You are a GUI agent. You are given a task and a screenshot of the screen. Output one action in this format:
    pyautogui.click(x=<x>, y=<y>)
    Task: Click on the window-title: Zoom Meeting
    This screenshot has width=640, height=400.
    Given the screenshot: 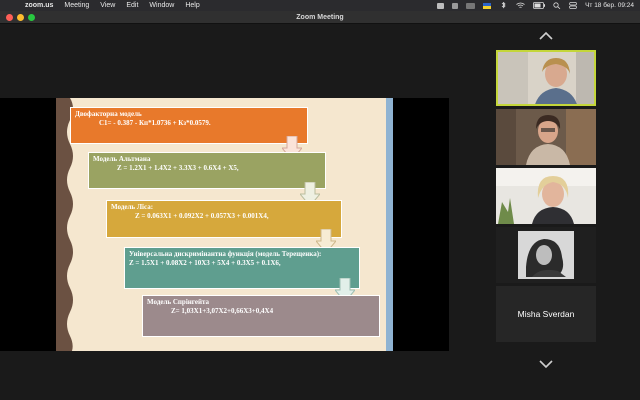 What is the action you would take?
    pyautogui.click(x=320, y=17)
    